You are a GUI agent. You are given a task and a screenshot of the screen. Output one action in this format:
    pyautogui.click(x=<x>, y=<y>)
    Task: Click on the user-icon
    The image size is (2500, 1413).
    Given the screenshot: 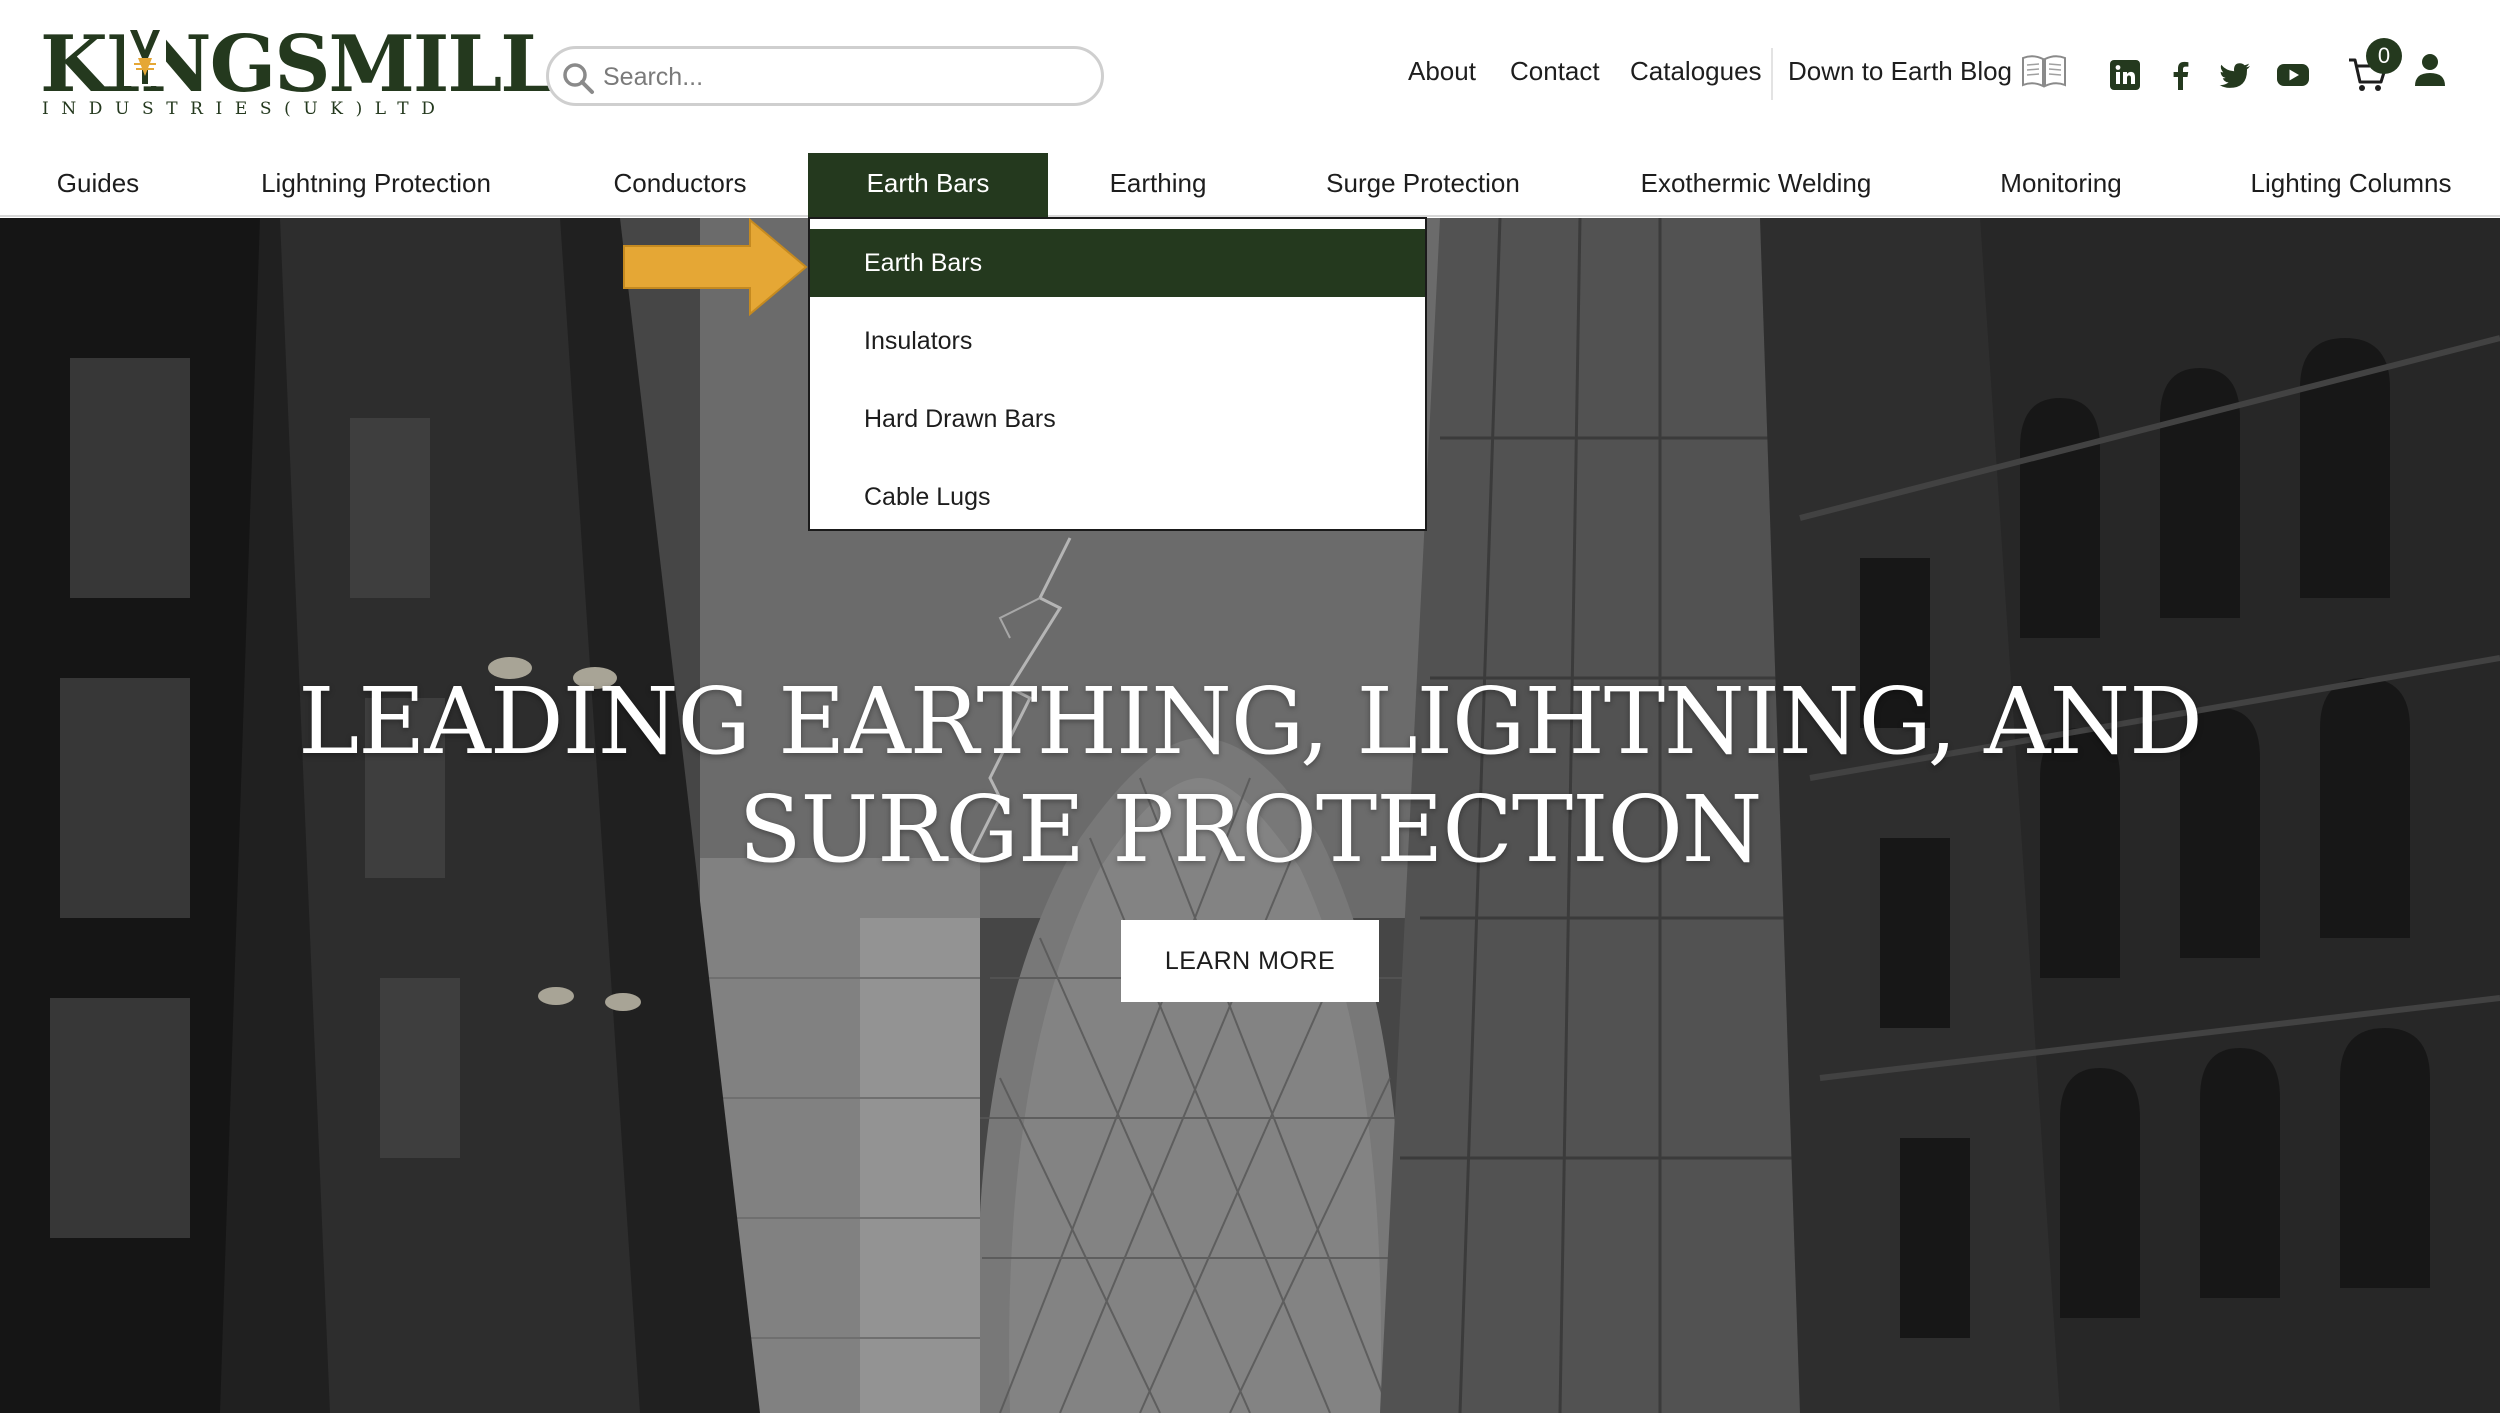 What is the action you would take?
    pyautogui.click(x=2430, y=70)
    